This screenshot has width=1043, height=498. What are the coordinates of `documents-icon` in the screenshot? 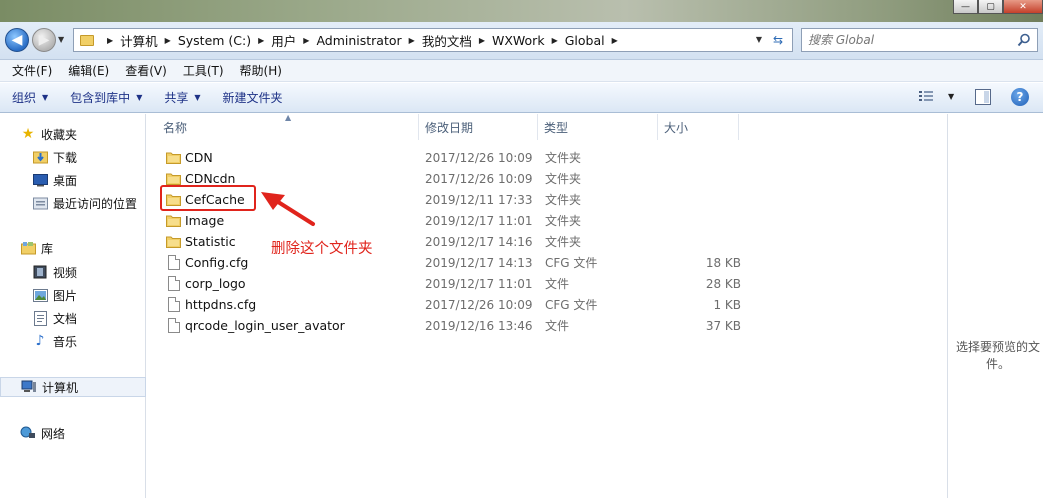 It's located at (40, 318).